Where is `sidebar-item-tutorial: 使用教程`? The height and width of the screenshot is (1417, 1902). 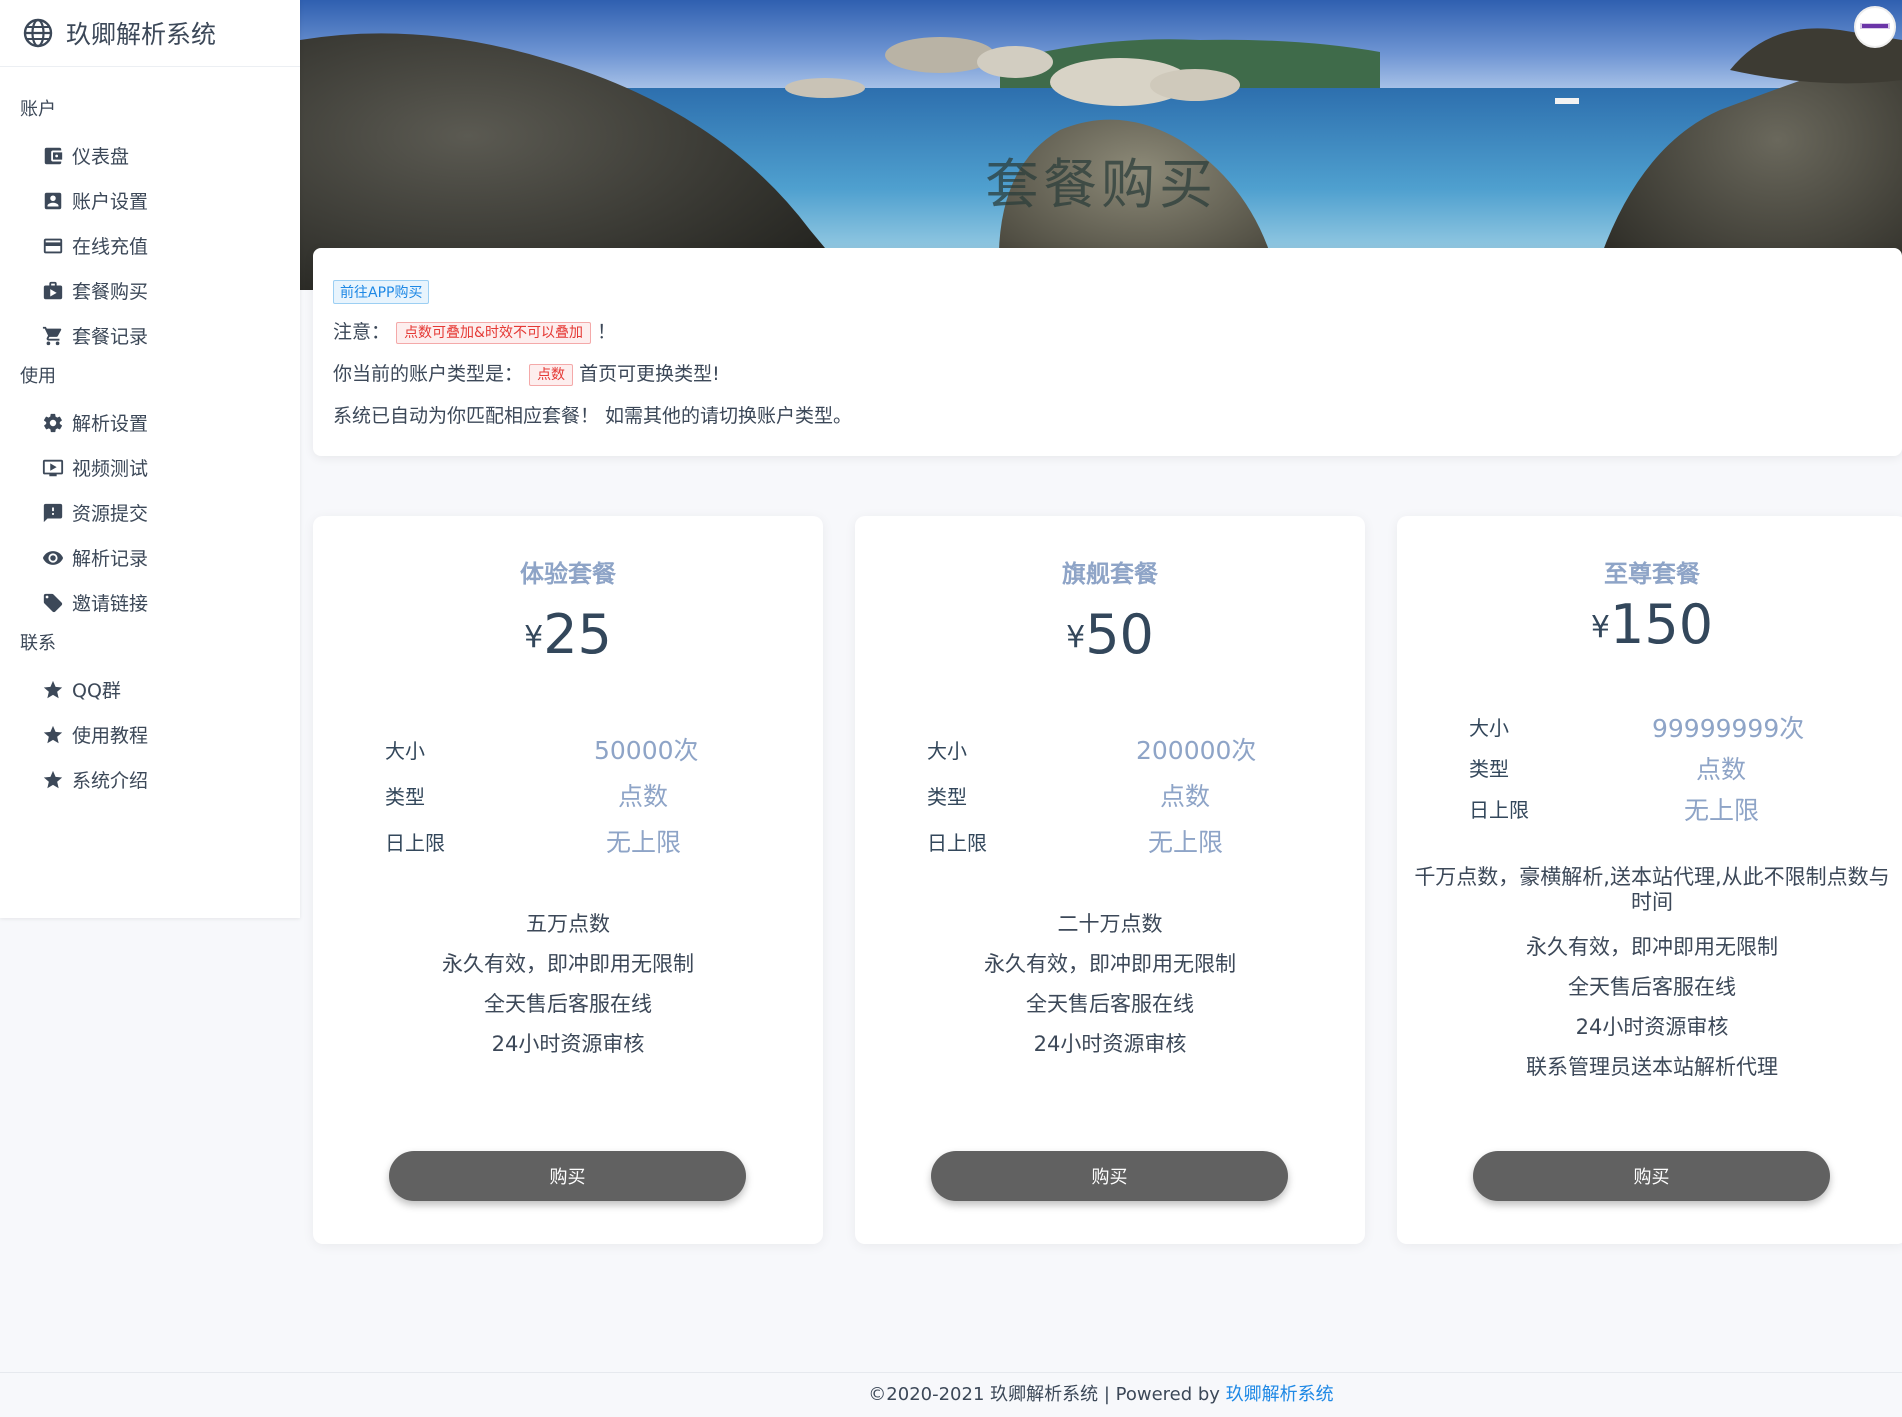 sidebar-item-tutorial: 使用教程 is located at coordinates (150, 734).